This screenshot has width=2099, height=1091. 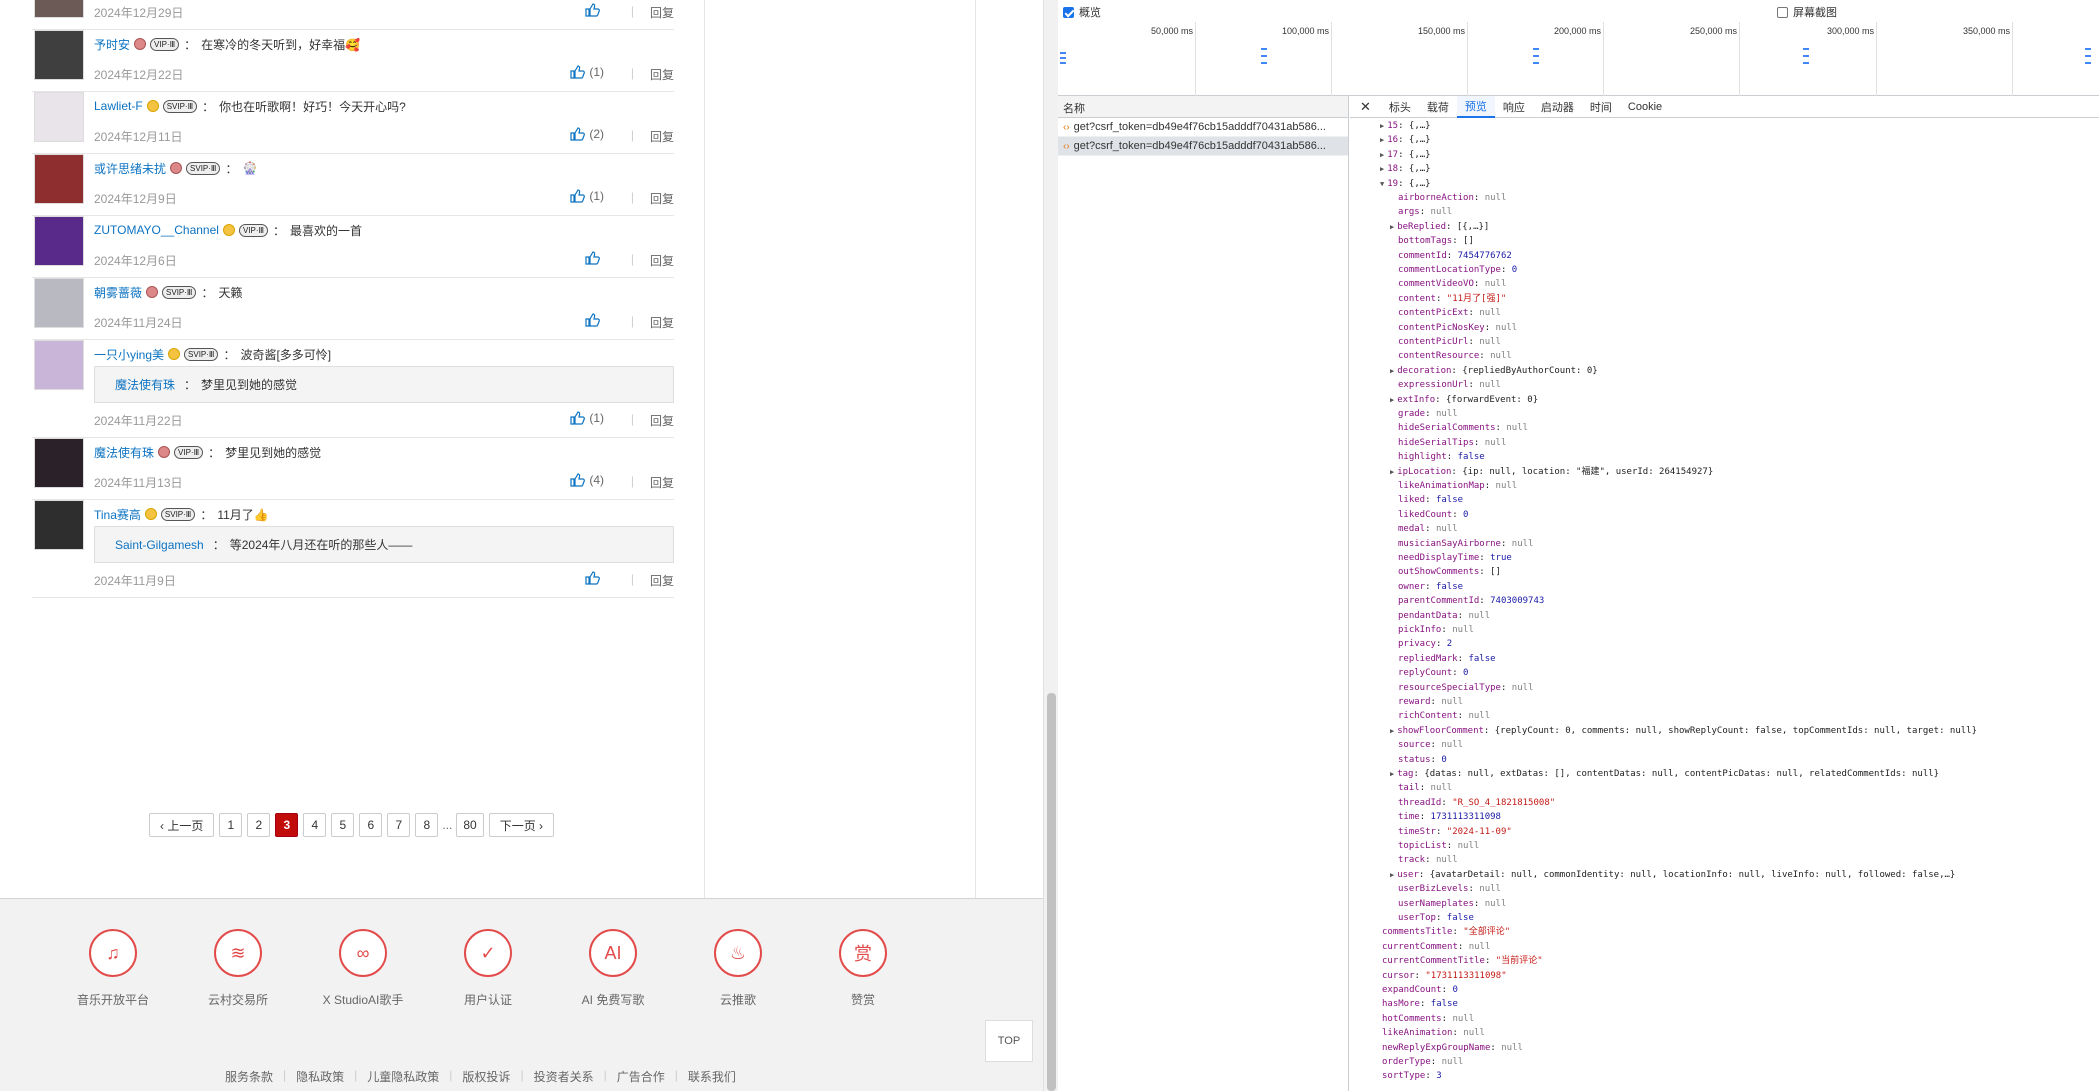 What do you see at coordinates (1782, 12) in the screenshot?
I see `screenshot-checkbox` at bounding box center [1782, 12].